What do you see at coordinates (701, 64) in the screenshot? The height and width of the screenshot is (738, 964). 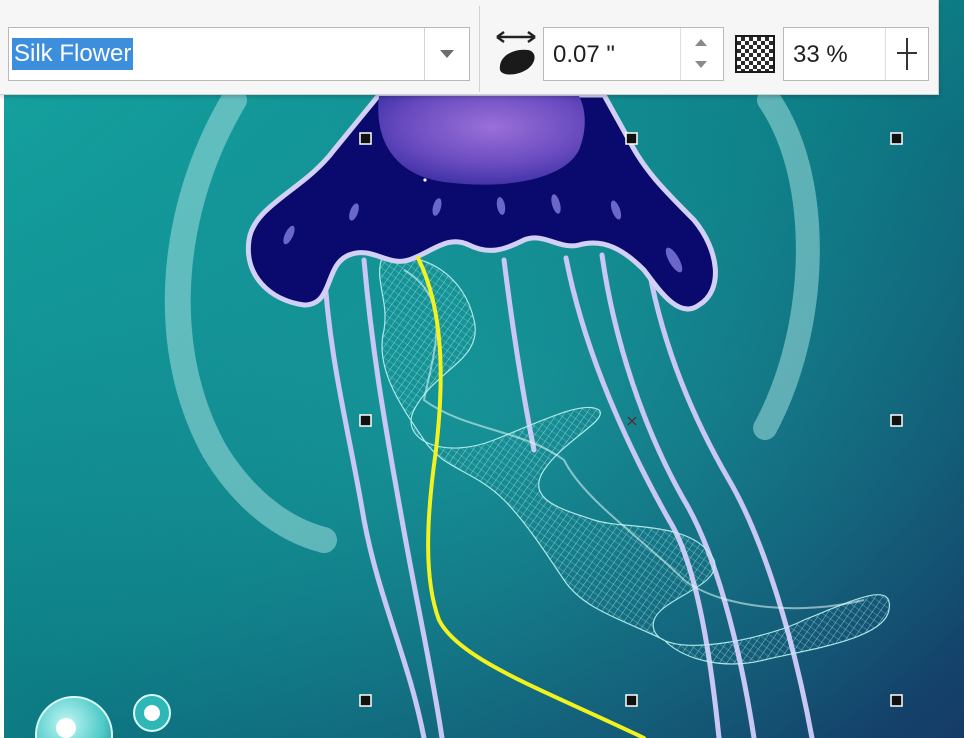 I see `arrow-down-icon` at bounding box center [701, 64].